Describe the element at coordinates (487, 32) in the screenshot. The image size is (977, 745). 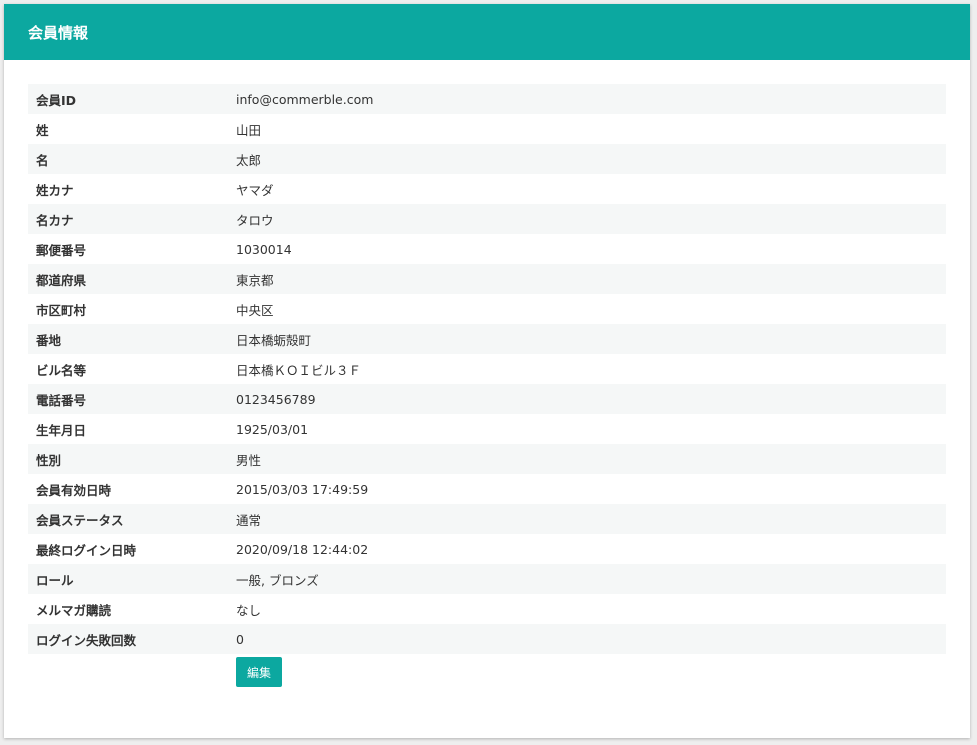
I see `card-header: 会員情報` at that location.